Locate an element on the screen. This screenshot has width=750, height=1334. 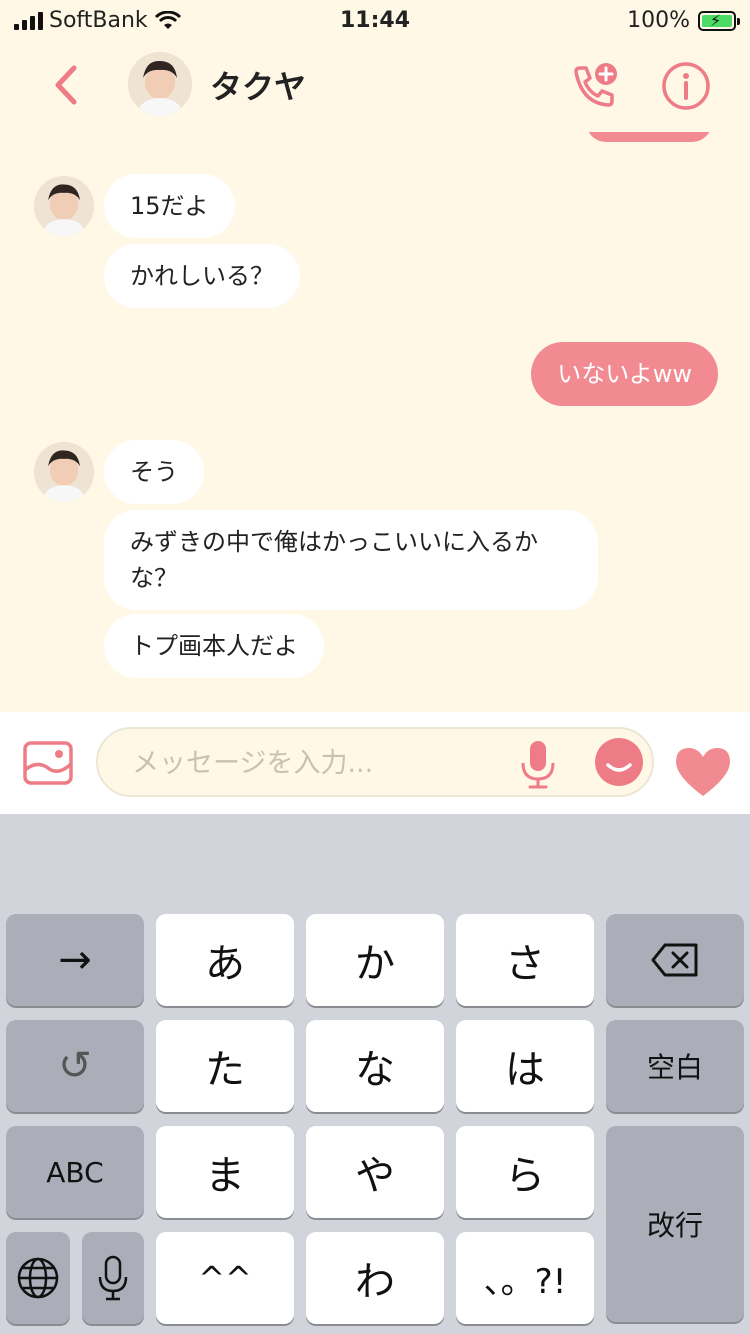
heart-icon is located at coordinates (703, 772).